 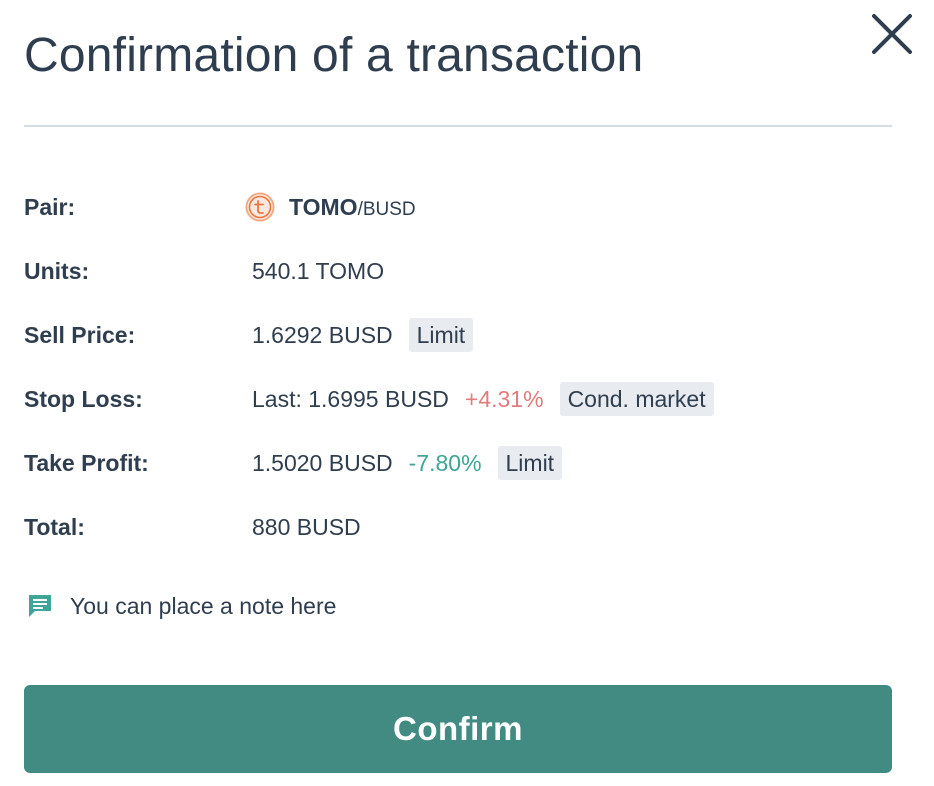 I want to click on units-row: Units: 540.1 TOMO, so click(x=458, y=271).